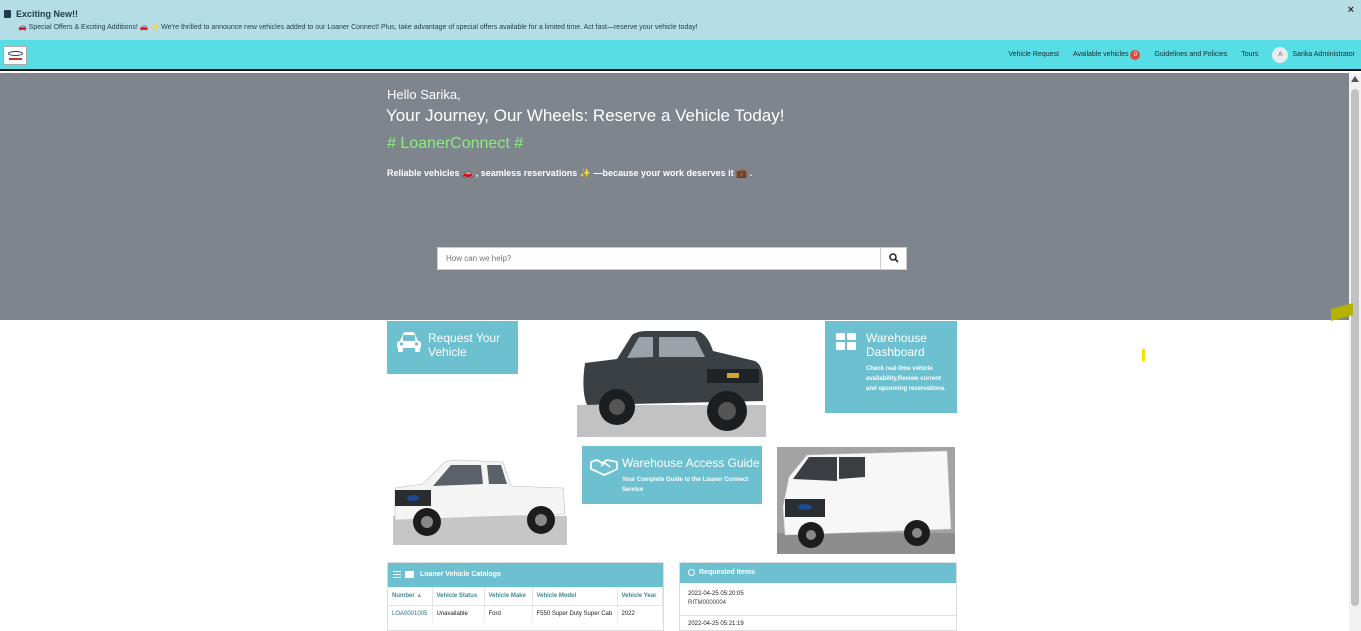 This screenshot has width=1361, height=631. I want to click on search-button, so click(893, 258).